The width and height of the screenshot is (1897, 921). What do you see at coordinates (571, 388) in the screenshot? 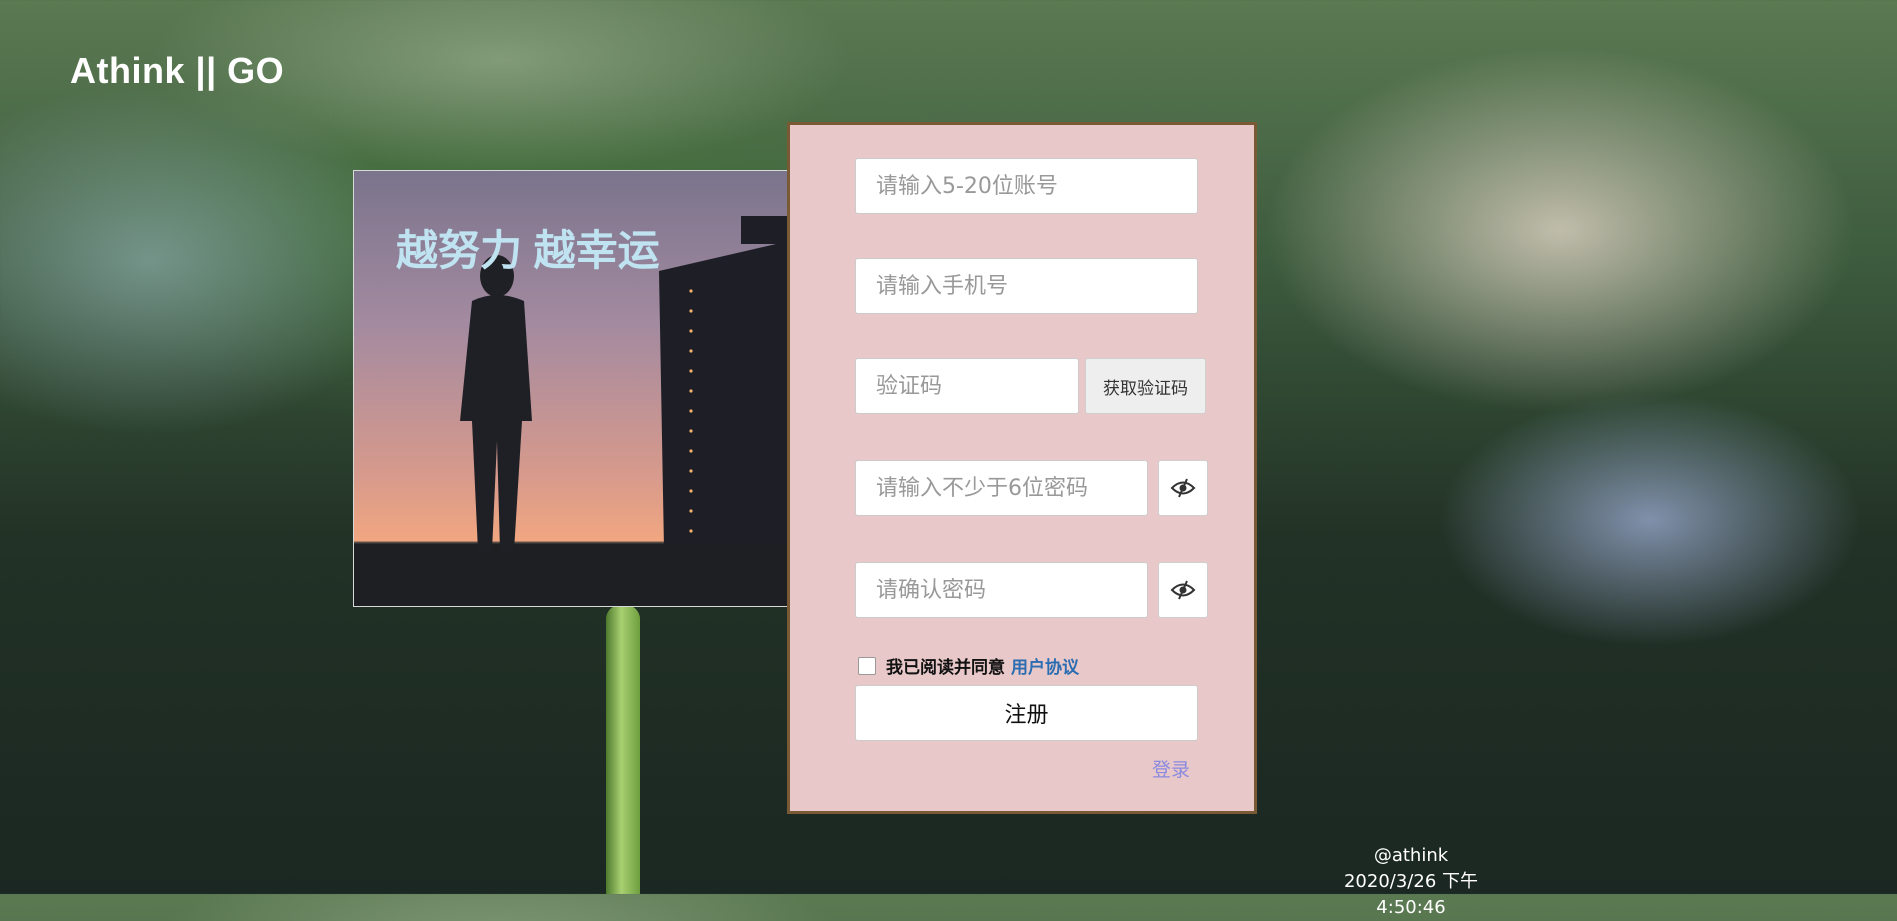
I see `hero-image: 越努力 越幸运` at bounding box center [571, 388].